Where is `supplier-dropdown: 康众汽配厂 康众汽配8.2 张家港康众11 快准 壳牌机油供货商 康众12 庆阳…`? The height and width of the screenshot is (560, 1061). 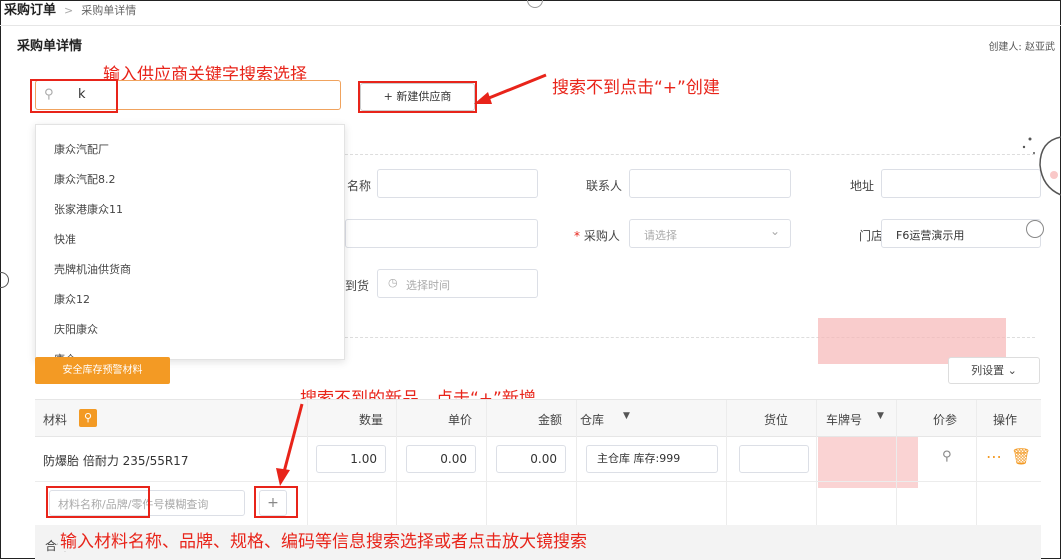 supplier-dropdown: 康众汽配厂 康众汽配8.2 张家港康众11 快准 壳牌机油供货商 康众12 庆阳… is located at coordinates (190, 242).